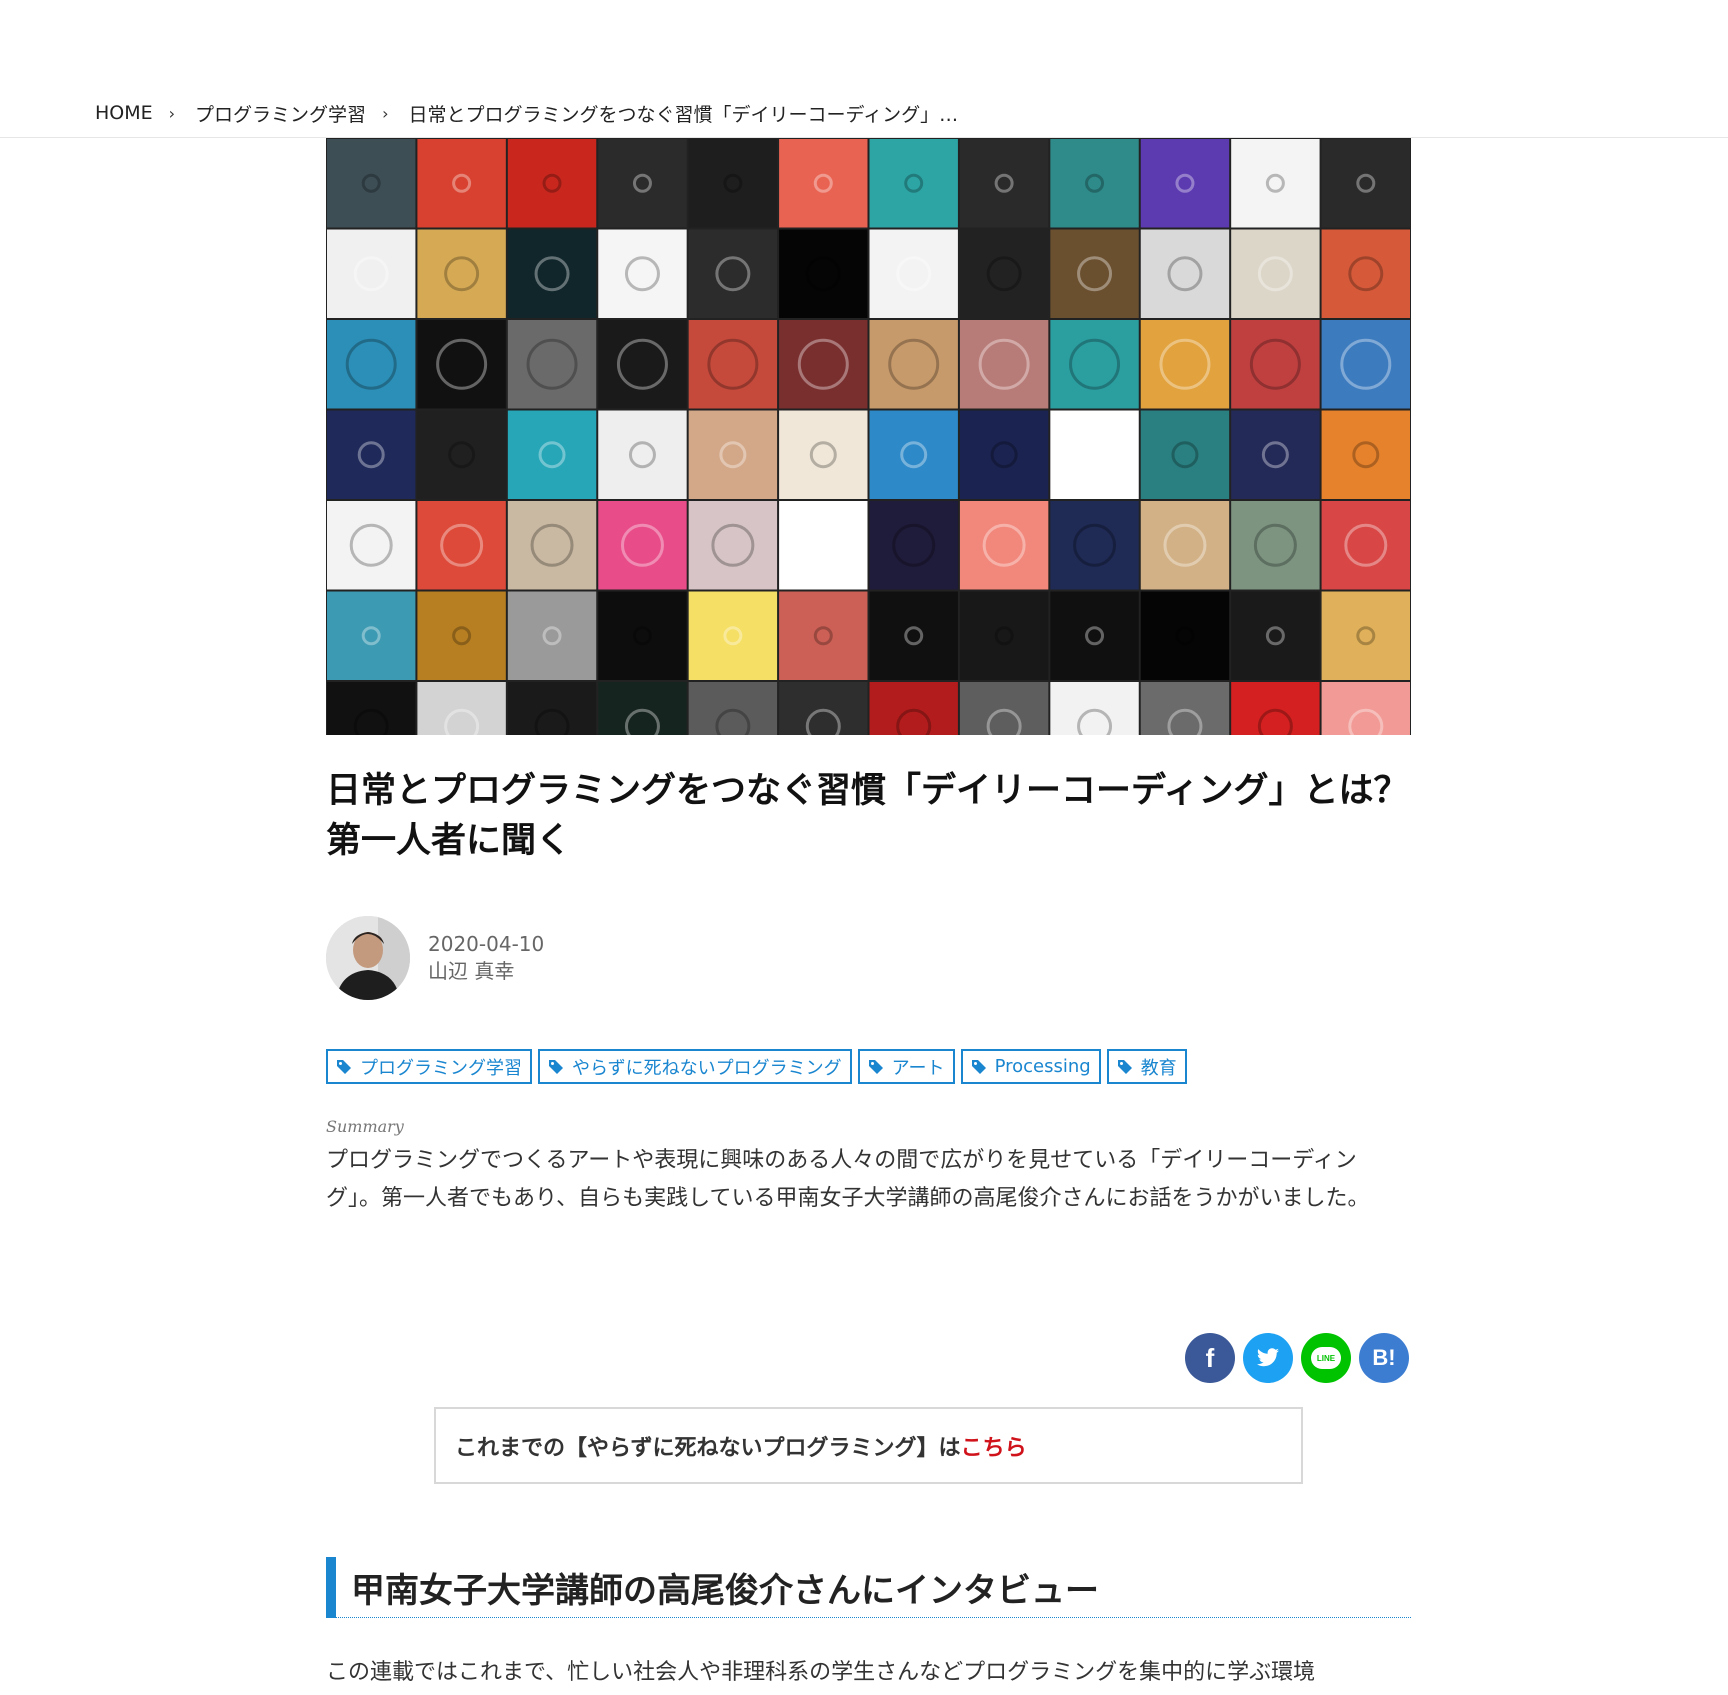 Image resolution: width=1728 pixels, height=1695 pixels. I want to click on twitter-share-button, so click(1268, 1358).